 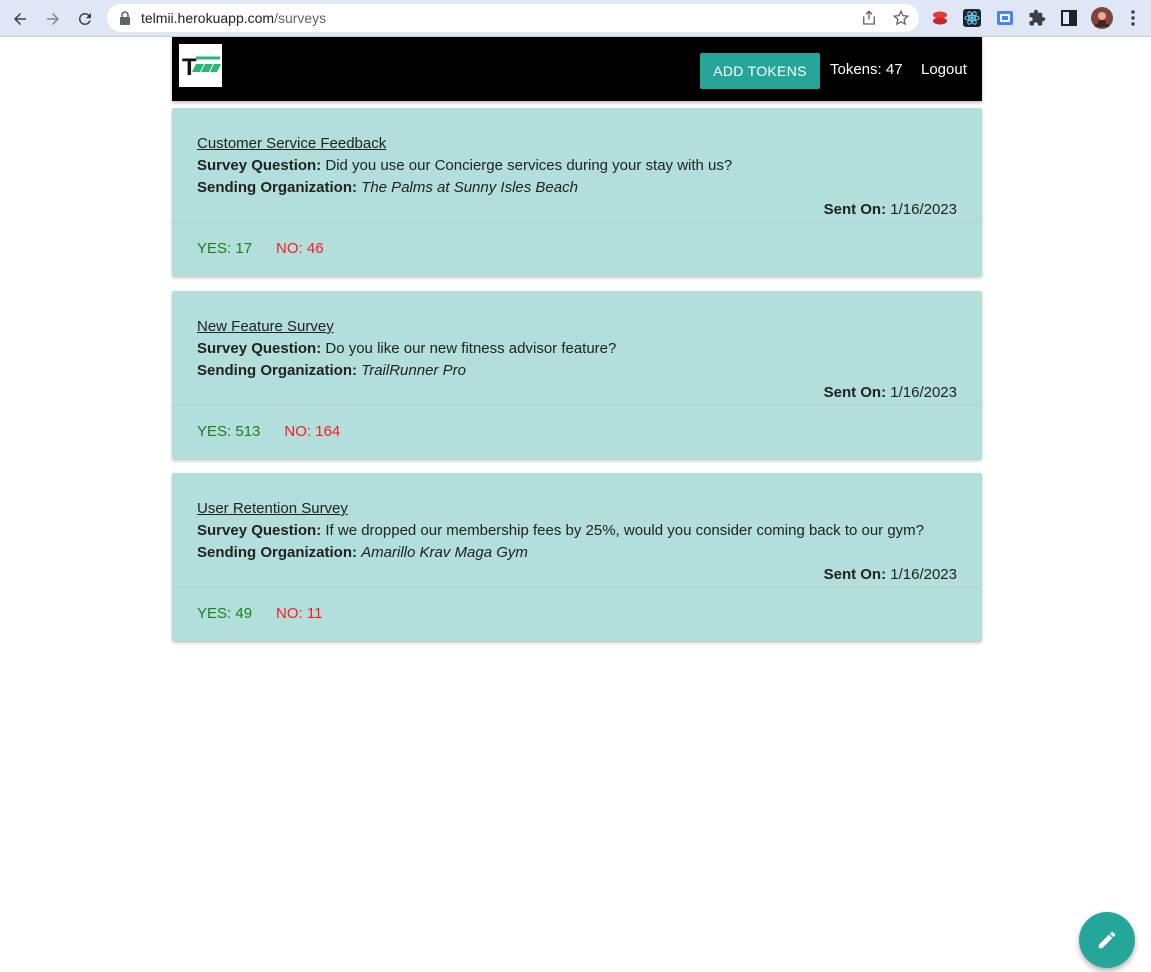 I want to click on screen-capture-icon, so click(x=1005, y=18).